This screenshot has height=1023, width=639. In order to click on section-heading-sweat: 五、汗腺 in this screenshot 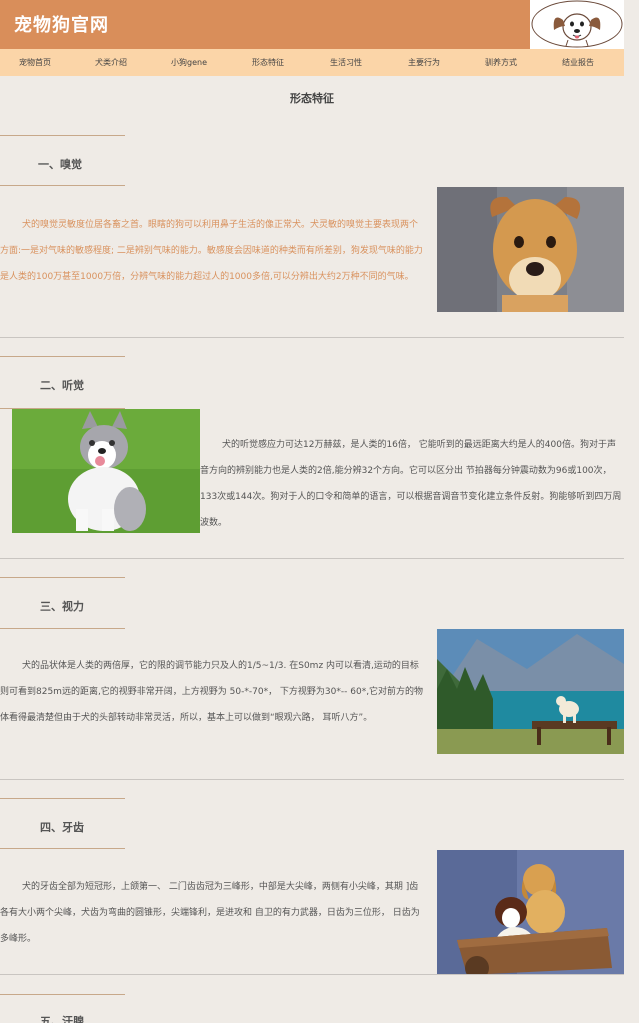, I will do `click(62, 1019)`.